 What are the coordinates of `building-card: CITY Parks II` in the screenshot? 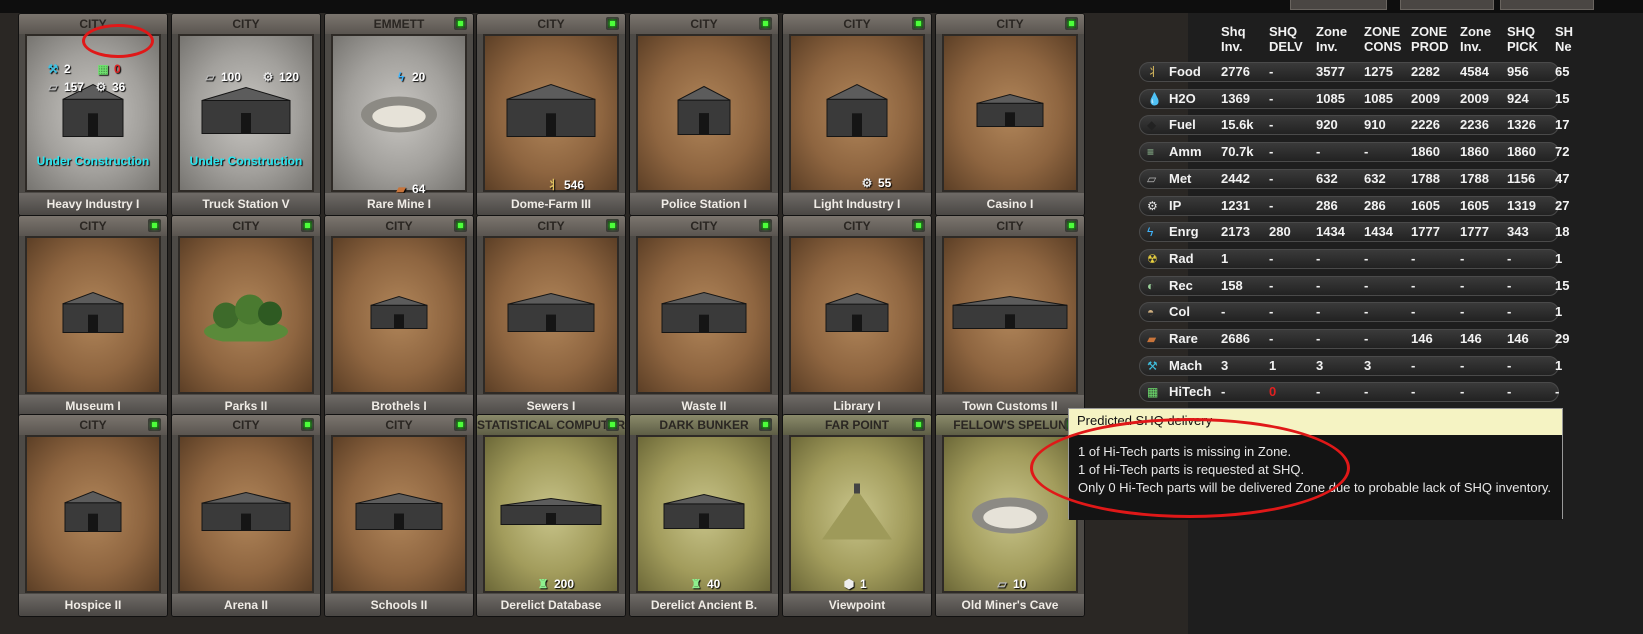 It's located at (246, 316).